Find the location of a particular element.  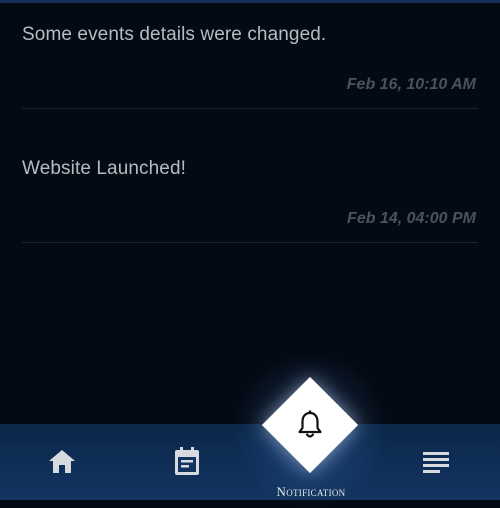

notification-message: Some events details were changed. is located at coordinates (174, 34).